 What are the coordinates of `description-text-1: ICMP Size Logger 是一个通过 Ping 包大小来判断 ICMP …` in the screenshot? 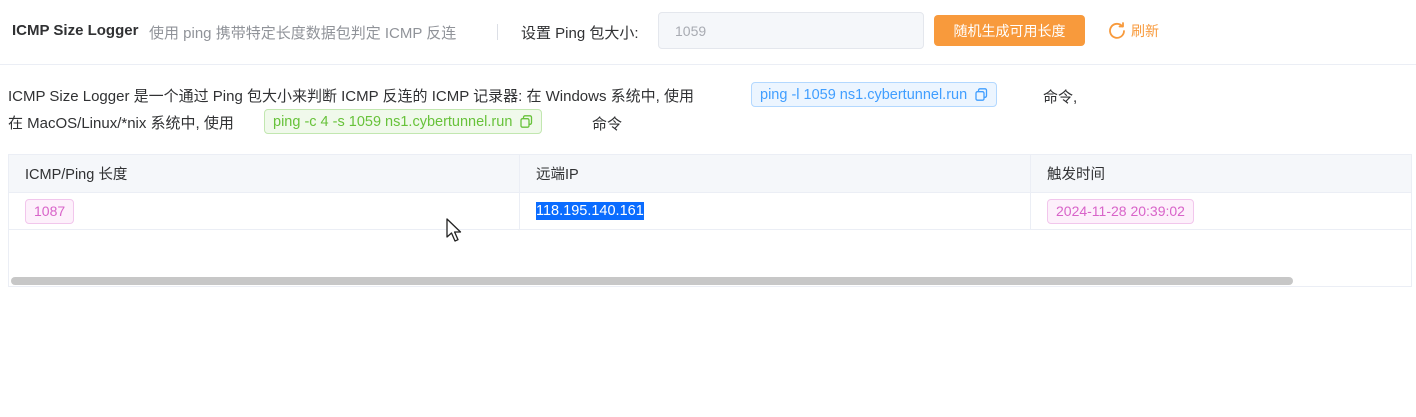 It's located at (351, 96).